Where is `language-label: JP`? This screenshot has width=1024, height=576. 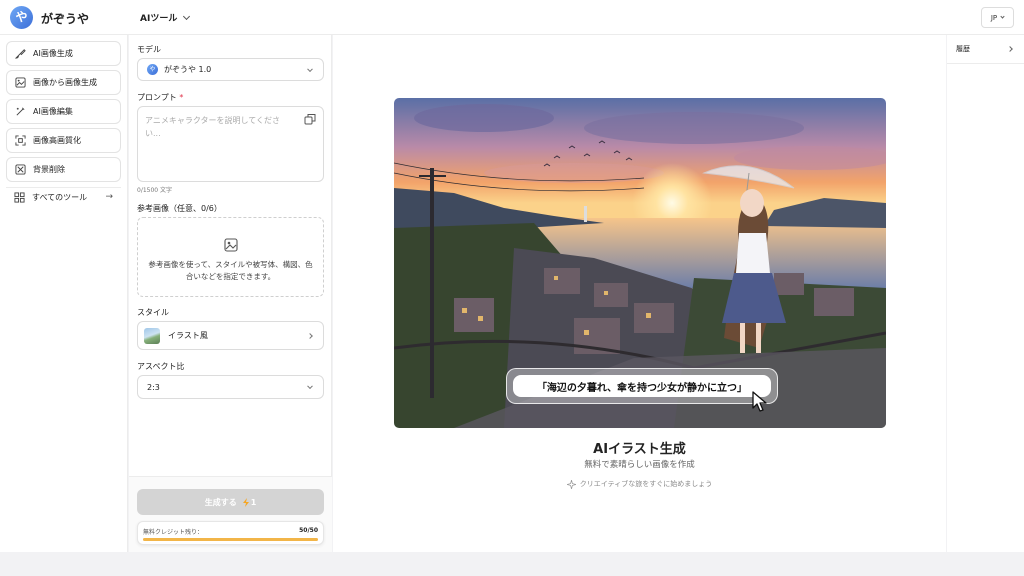
language-label: JP is located at coordinates (994, 17).